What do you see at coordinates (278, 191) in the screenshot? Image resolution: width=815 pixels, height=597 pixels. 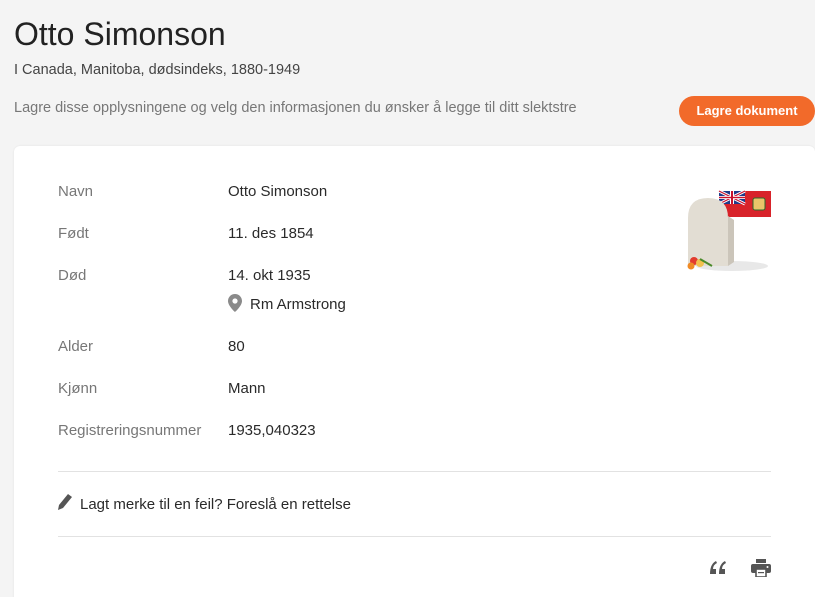 I see `field-value-name: Otto Simonson` at bounding box center [278, 191].